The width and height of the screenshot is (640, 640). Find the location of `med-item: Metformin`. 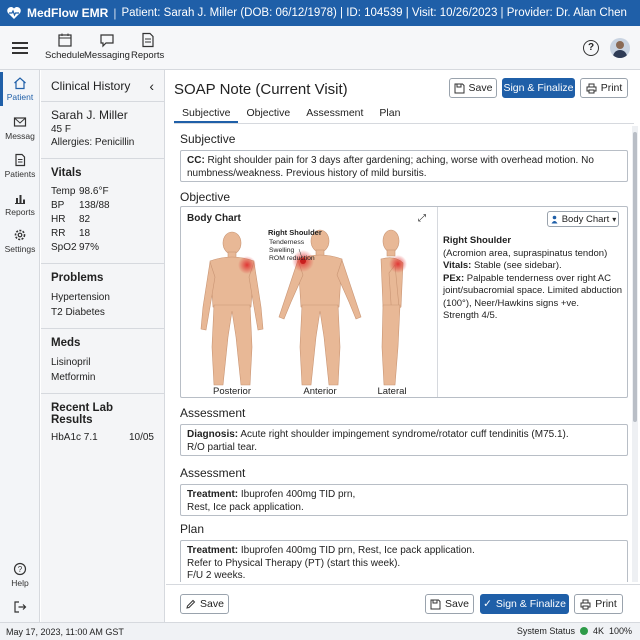

med-item: Metformin is located at coordinates (73, 377).